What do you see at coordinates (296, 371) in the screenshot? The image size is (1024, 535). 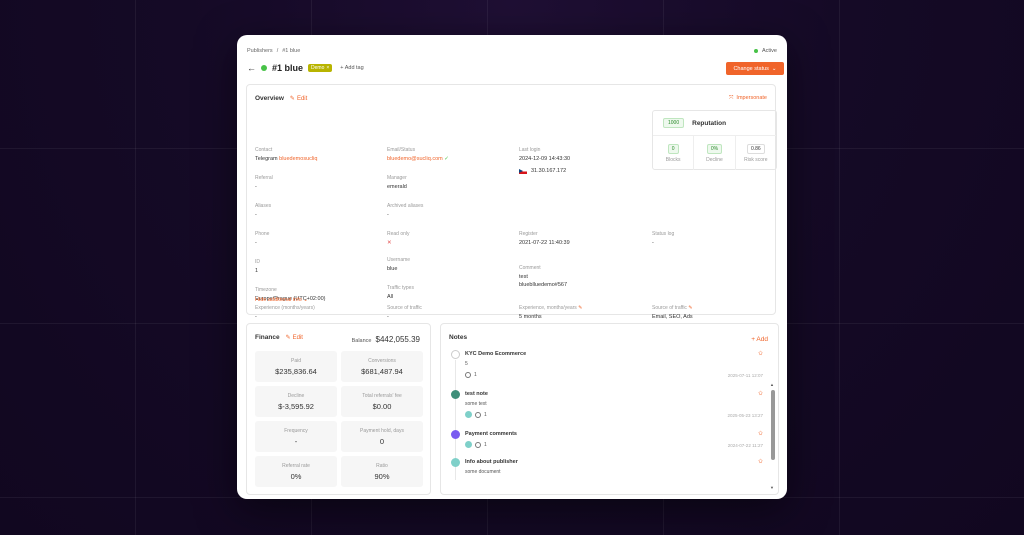 I see `cell-value: $235,836.64` at bounding box center [296, 371].